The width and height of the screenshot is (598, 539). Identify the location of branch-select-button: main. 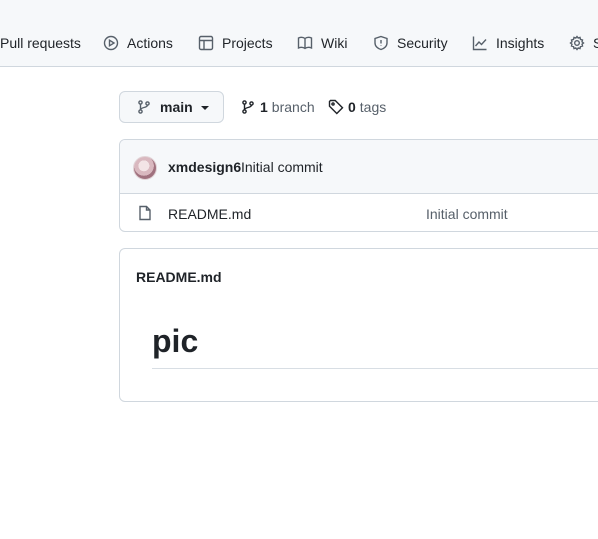
(171, 107).